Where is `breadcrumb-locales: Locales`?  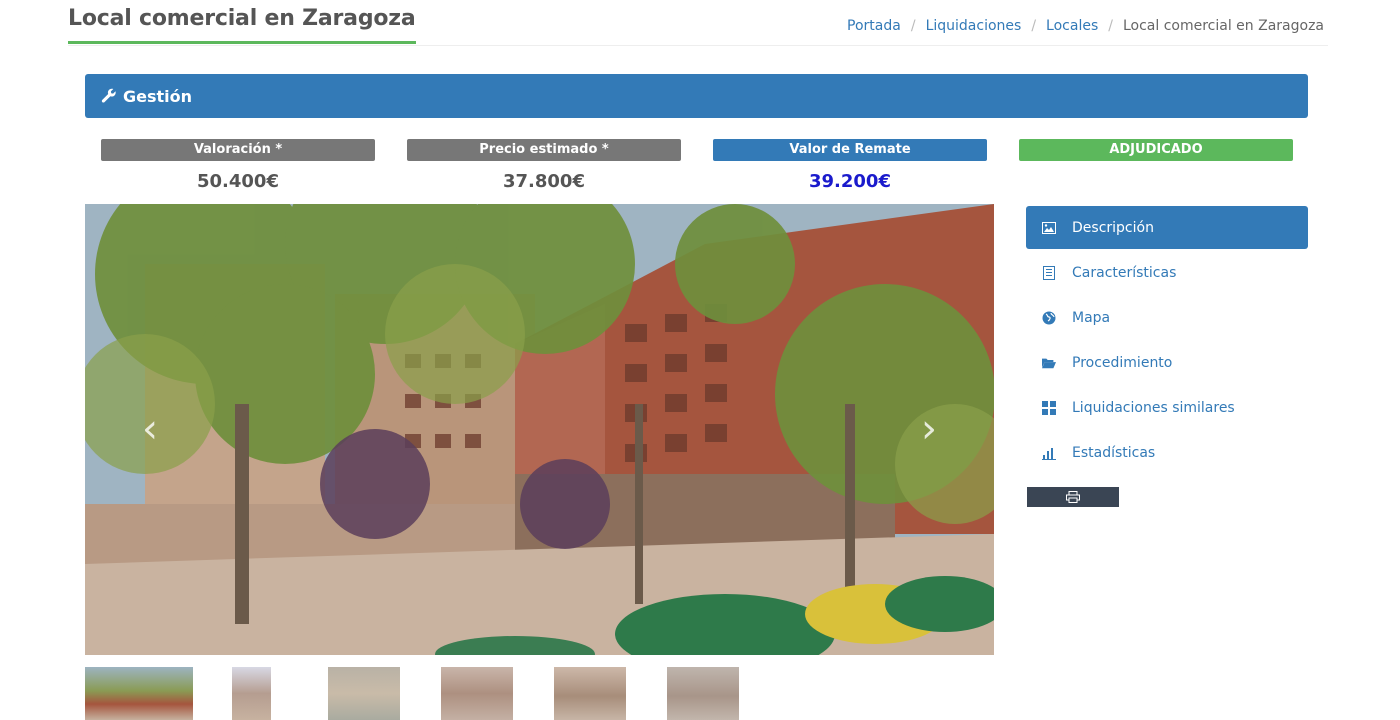 breadcrumb-locales: Locales is located at coordinates (1072, 26).